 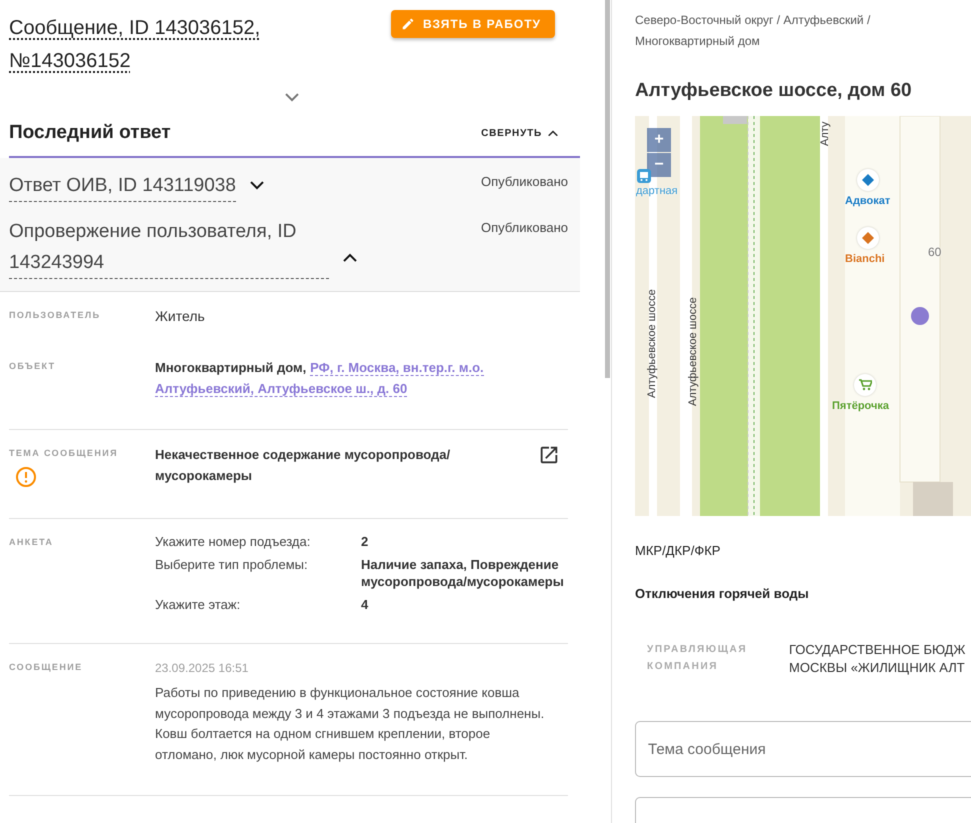 What do you see at coordinates (198, 604) in the screenshot?
I see `form-question: Укажите этаж:` at bounding box center [198, 604].